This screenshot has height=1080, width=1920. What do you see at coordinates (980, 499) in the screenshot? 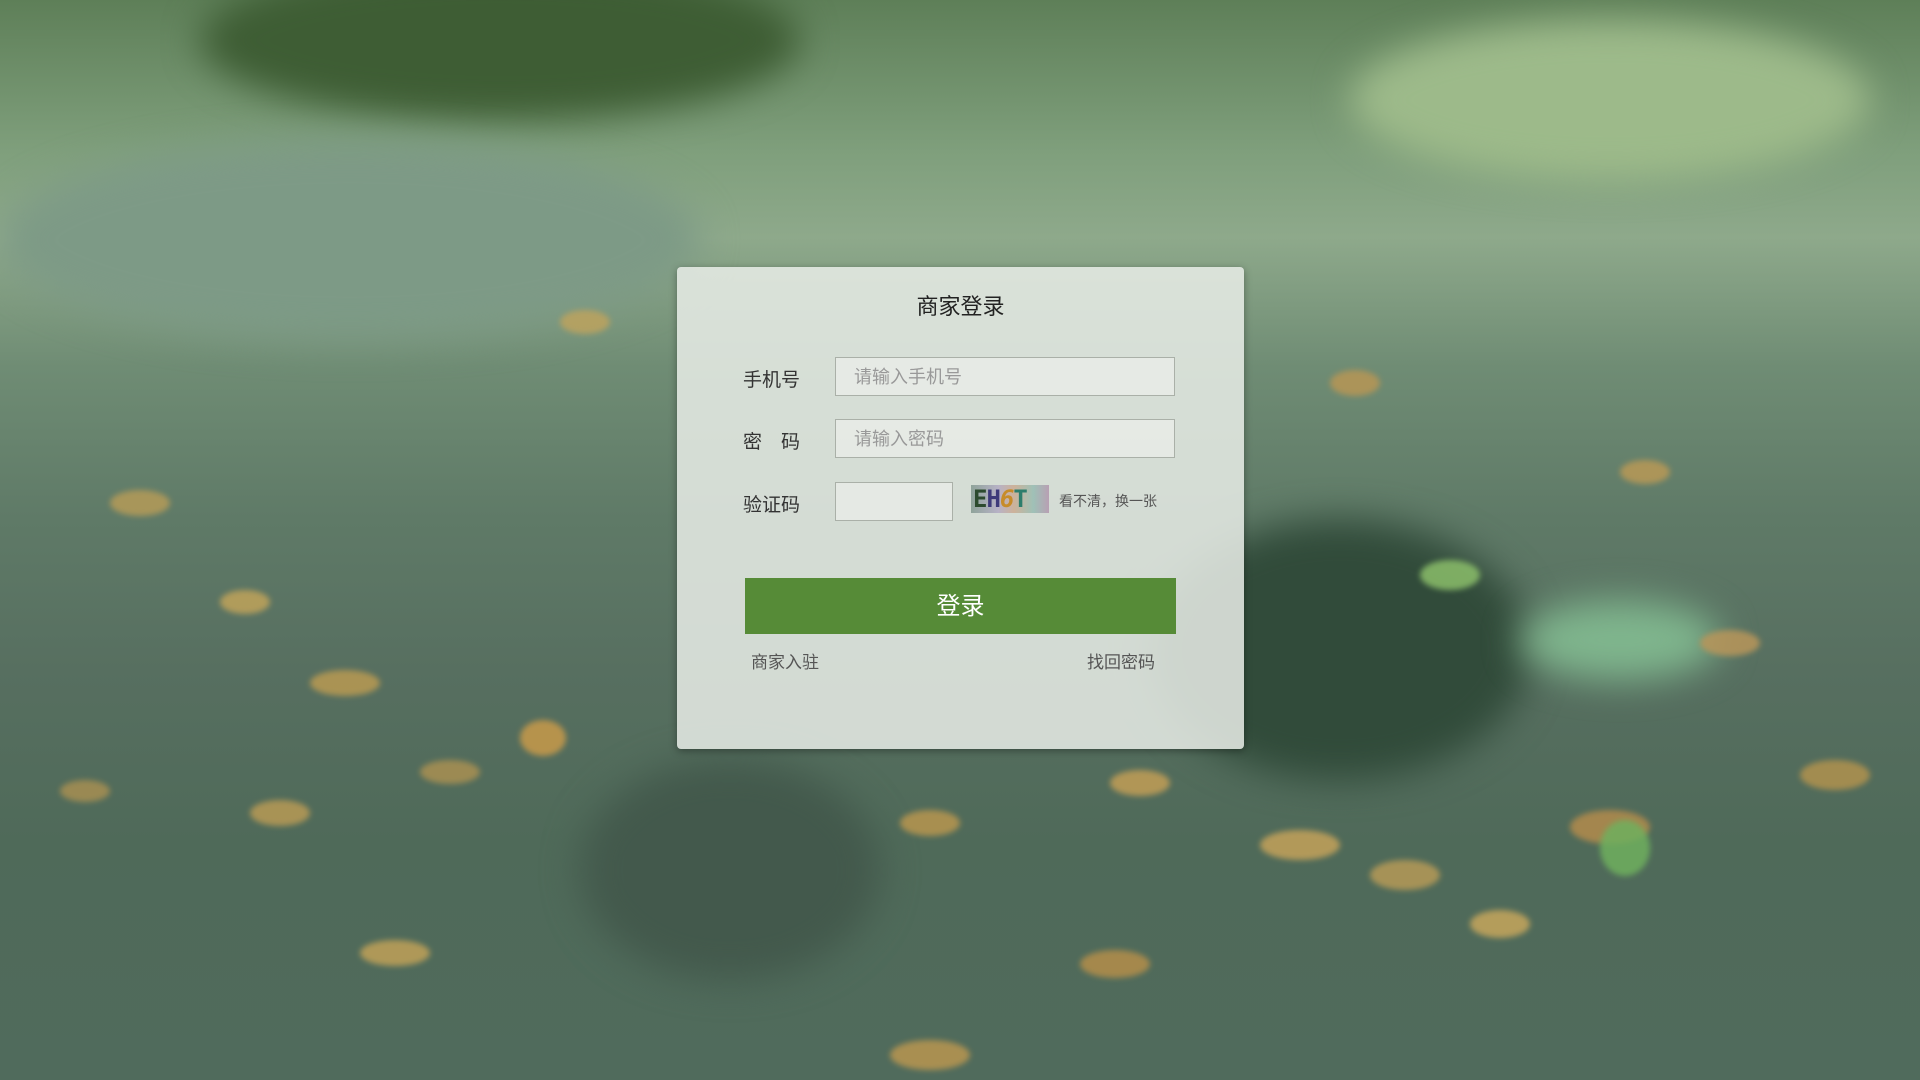
I see `captcha-char: E` at bounding box center [980, 499].